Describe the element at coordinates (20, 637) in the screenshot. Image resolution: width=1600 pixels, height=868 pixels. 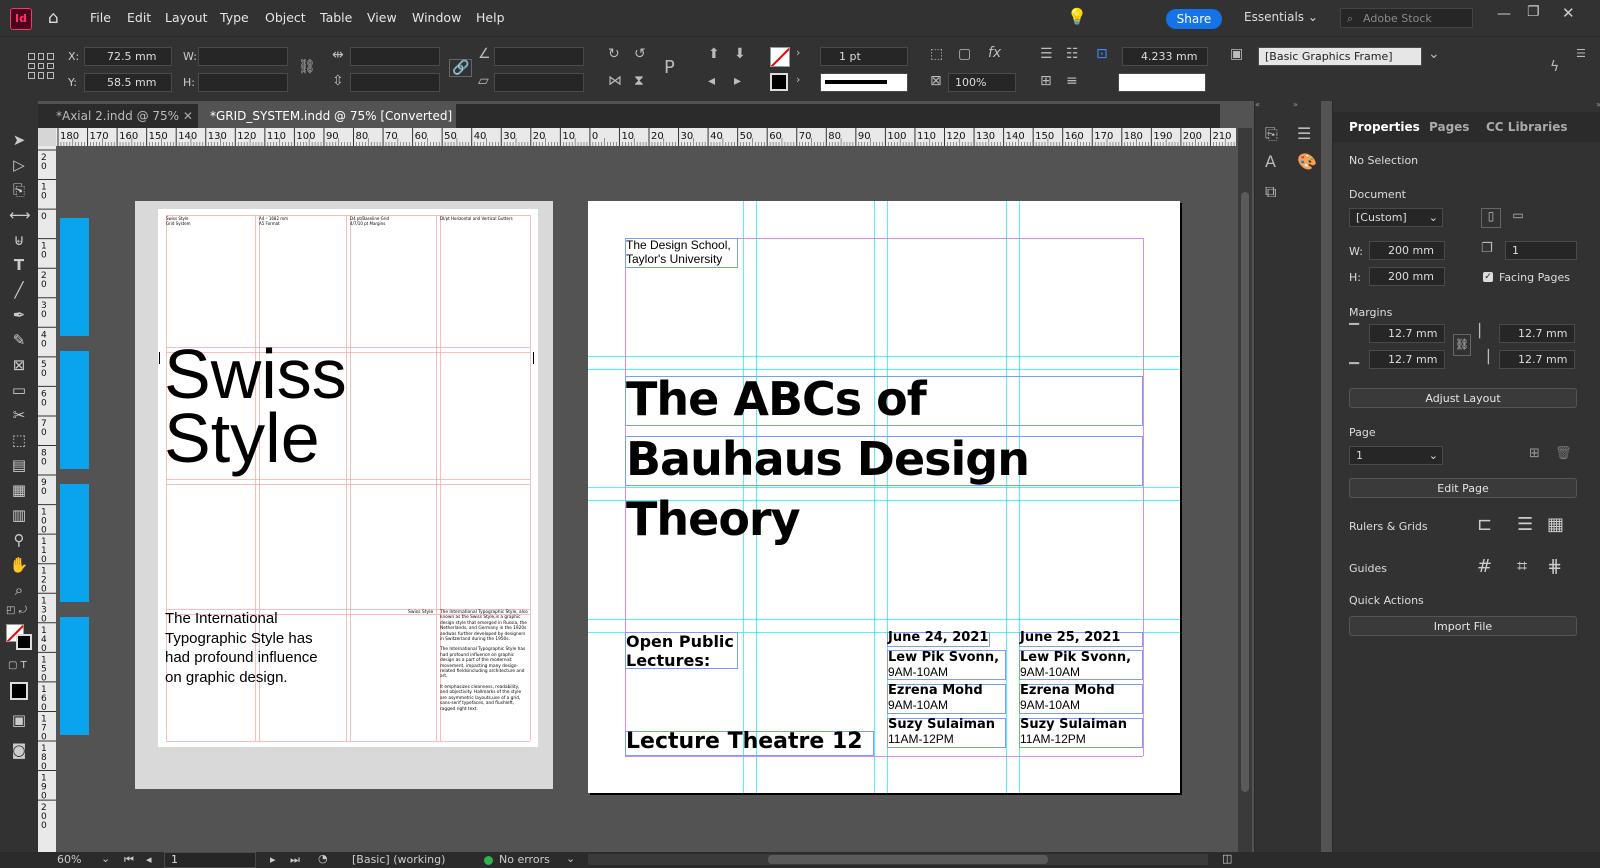
I see `fill-stroke-icon` at that location.